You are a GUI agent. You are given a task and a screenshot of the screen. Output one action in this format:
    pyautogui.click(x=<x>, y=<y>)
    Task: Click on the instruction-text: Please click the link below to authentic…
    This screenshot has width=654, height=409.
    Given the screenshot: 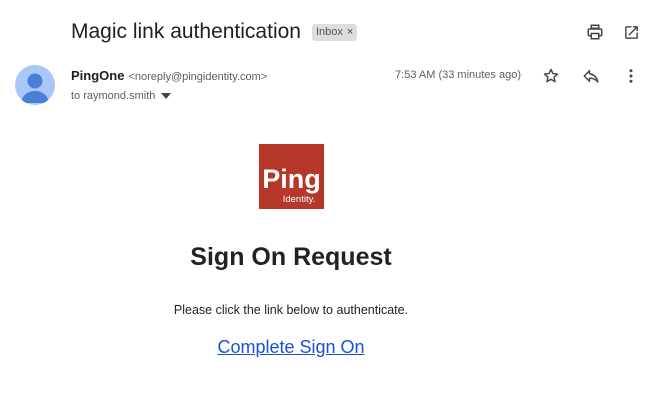 What is the action you would take?
    pyautogui.click(x=291, y=310)
    